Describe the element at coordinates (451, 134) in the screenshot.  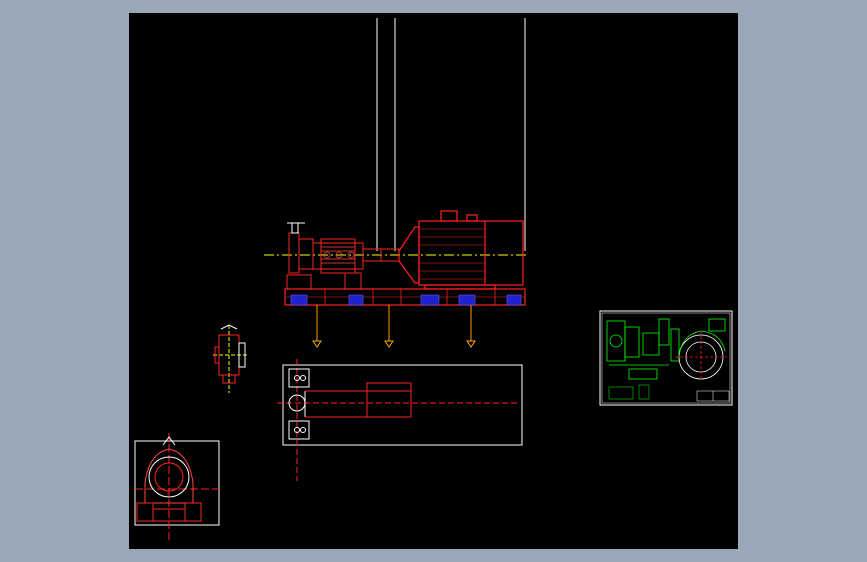
I see `vertical-leader-lines` at that location.